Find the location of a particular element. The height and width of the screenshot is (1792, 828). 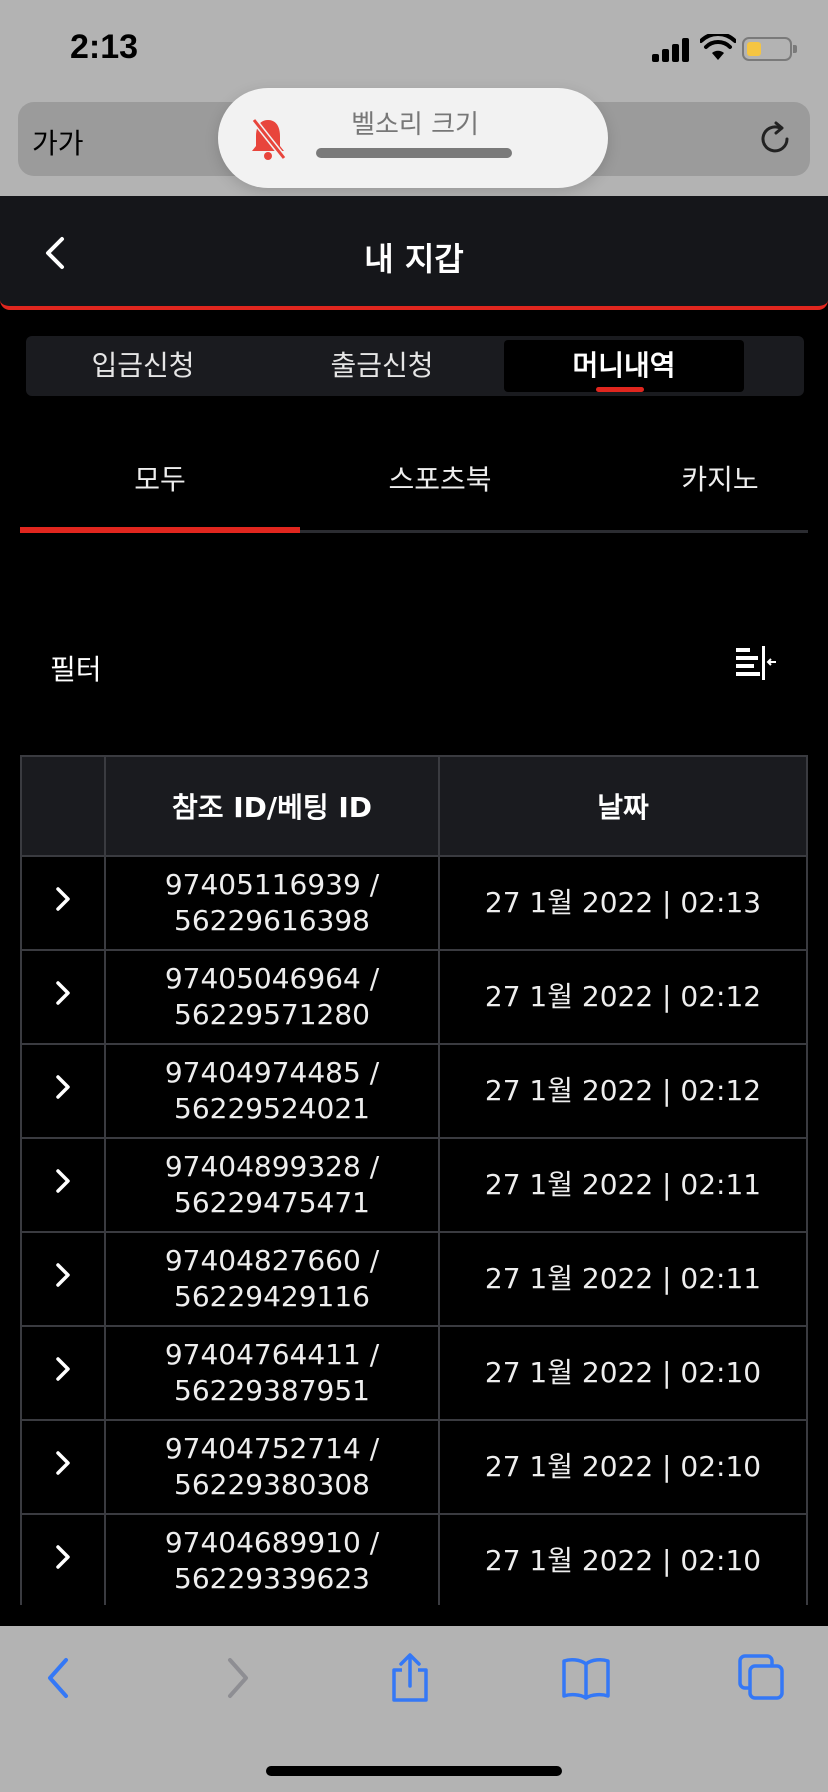

bet-id: 56229387951 is located at coordinates (272, 1390).